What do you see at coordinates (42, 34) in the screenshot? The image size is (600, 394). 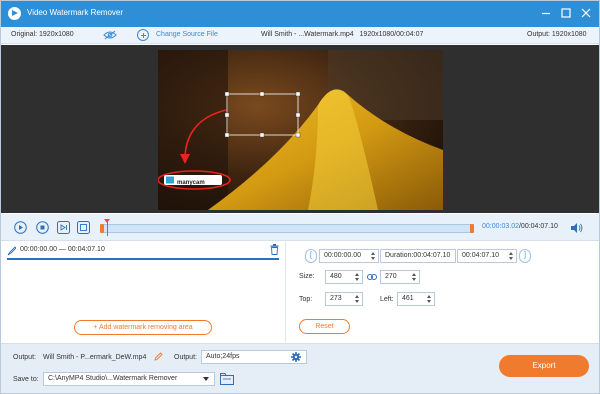 I see `original-resolution: Original: 1920x1080` at bounding box center [42, 34].